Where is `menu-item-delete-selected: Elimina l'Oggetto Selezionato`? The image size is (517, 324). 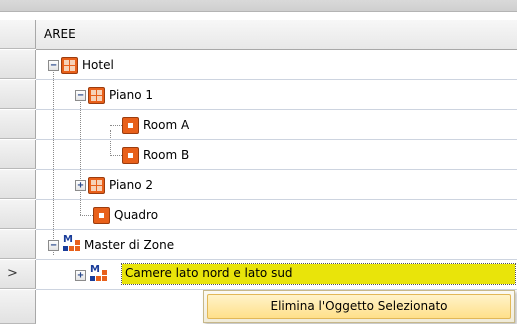
menu-item-delete-selected: Elimina l'Oggetto Selezionato is located at coordinates (359, 306).